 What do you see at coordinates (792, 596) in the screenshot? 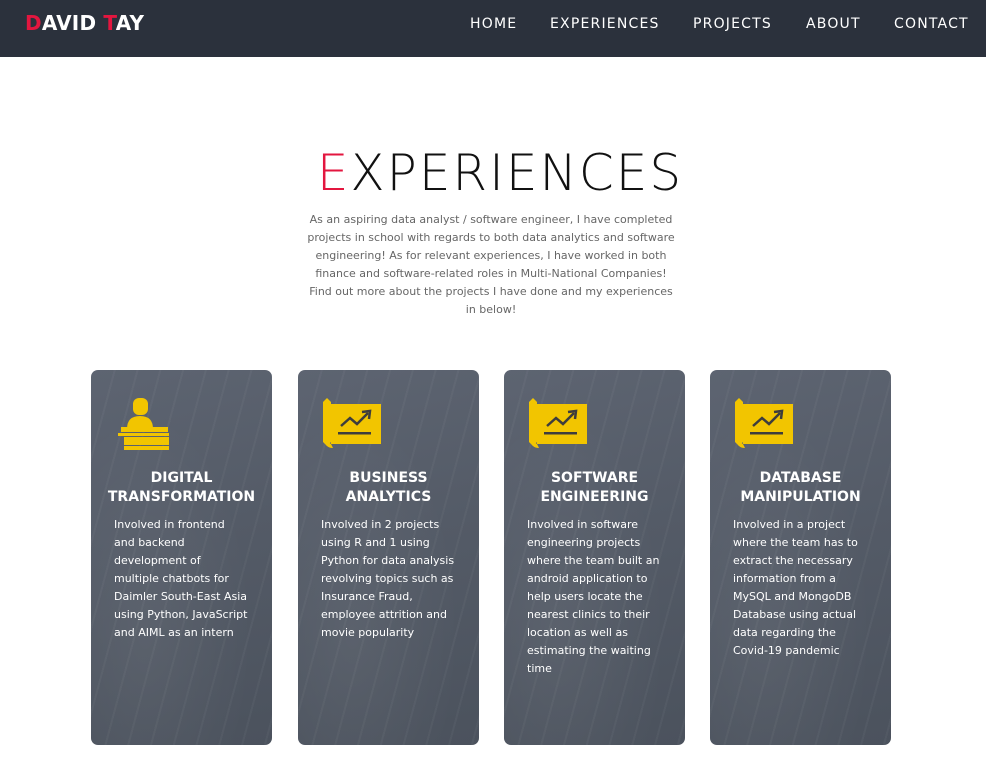
I see `desc-line: MySQL and MongoDB` at bounding box center [792, 596].